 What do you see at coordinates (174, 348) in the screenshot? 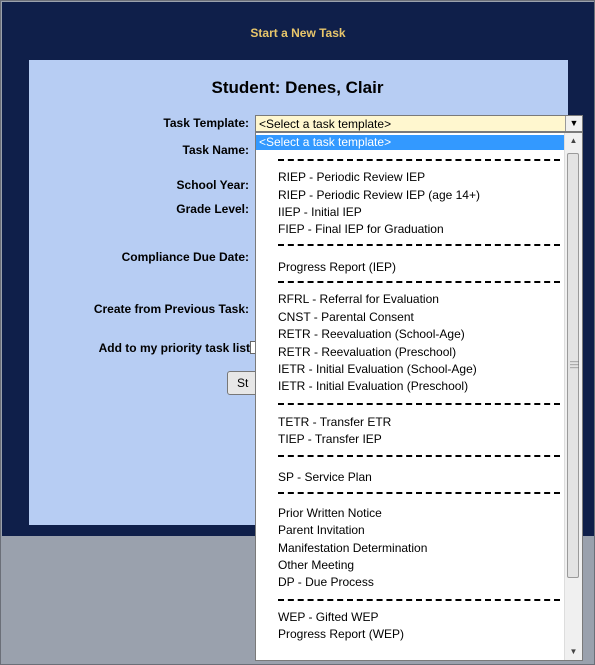
I see `priority-task-label: Add to my priority task list` at bounding box center [174, 348].